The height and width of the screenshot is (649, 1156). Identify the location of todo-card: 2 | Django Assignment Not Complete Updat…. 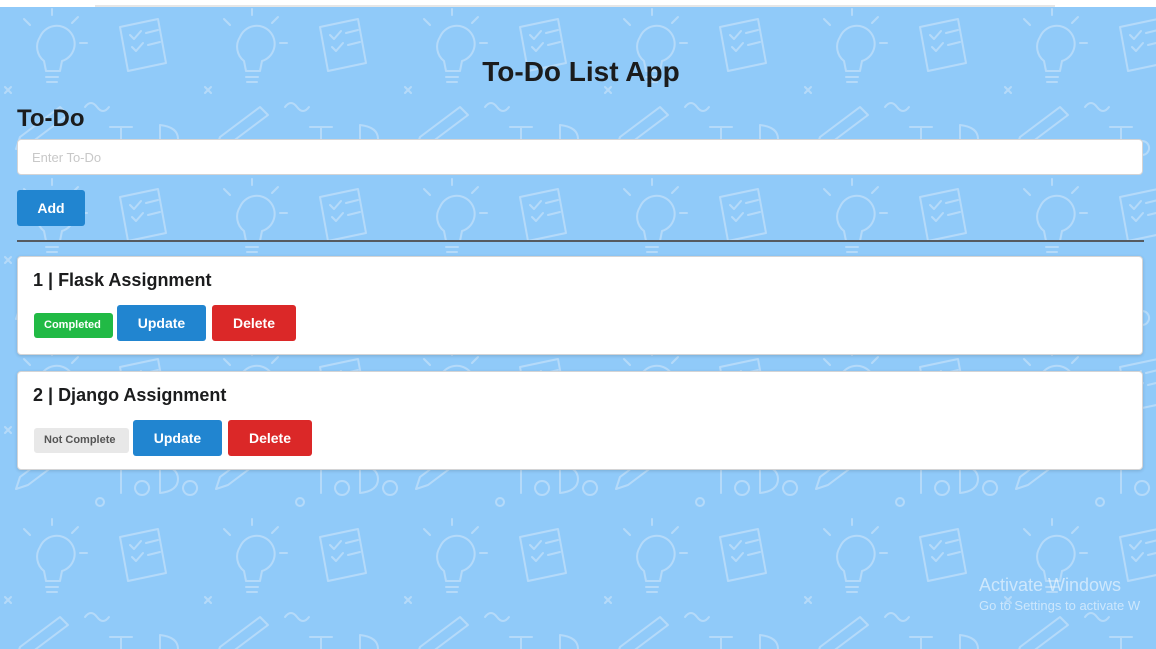
(580, 420).